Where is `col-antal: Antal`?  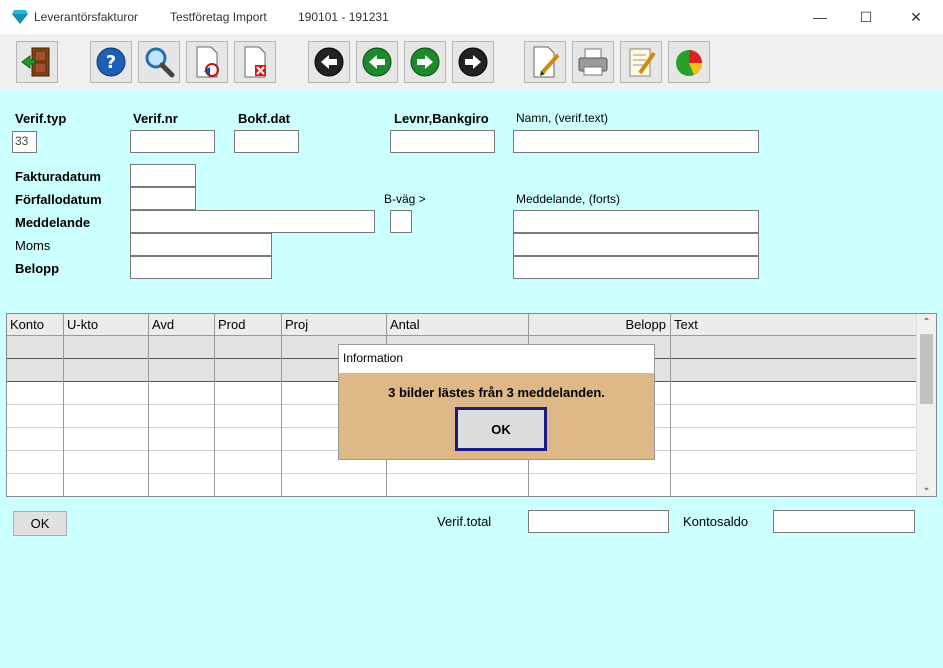 col-antal: Antal is located at coordinates (458, 325).